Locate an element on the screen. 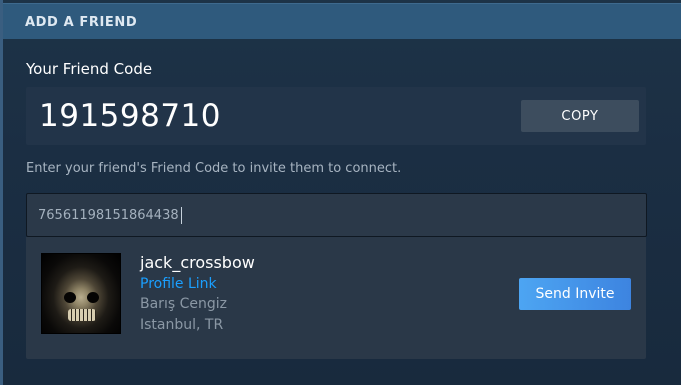 The width and height of the screenshot is (681, 385). avatar-eye-left is located at coordinates (70, 297).